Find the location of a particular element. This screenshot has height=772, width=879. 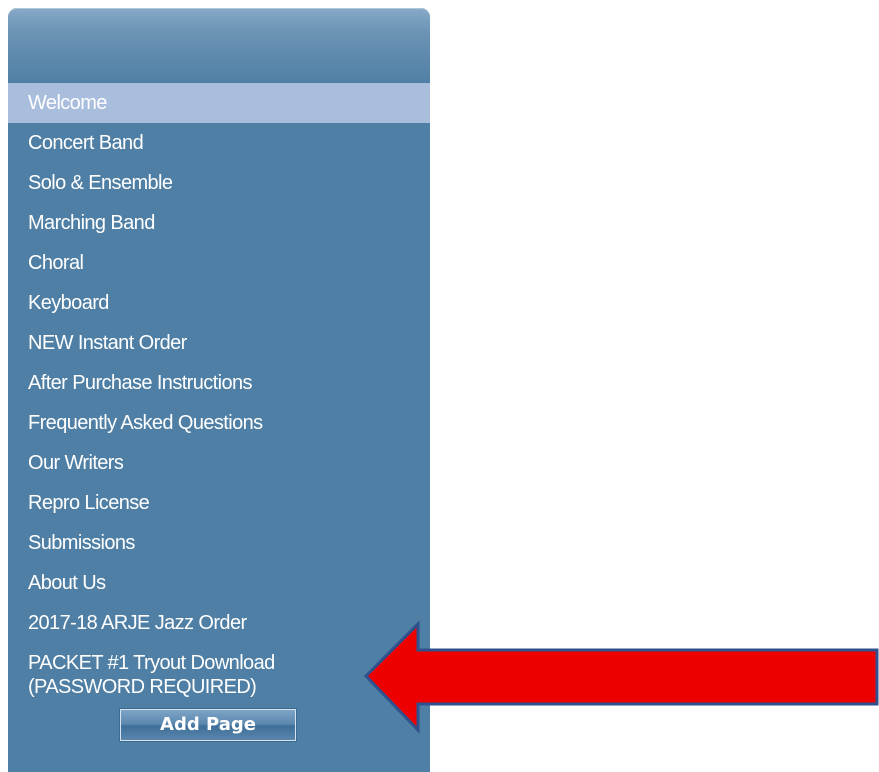

nav-item-concert-band: Concert Band is located at coordinates (219, 143).